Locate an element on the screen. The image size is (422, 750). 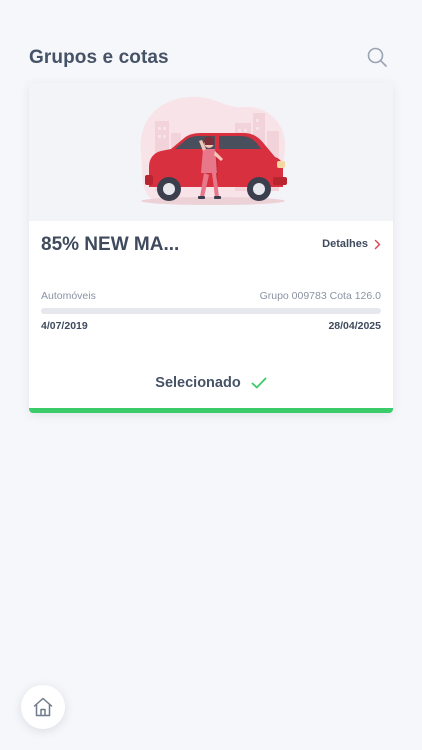
details-label: Detalhes is located at coordinates (345, 244).